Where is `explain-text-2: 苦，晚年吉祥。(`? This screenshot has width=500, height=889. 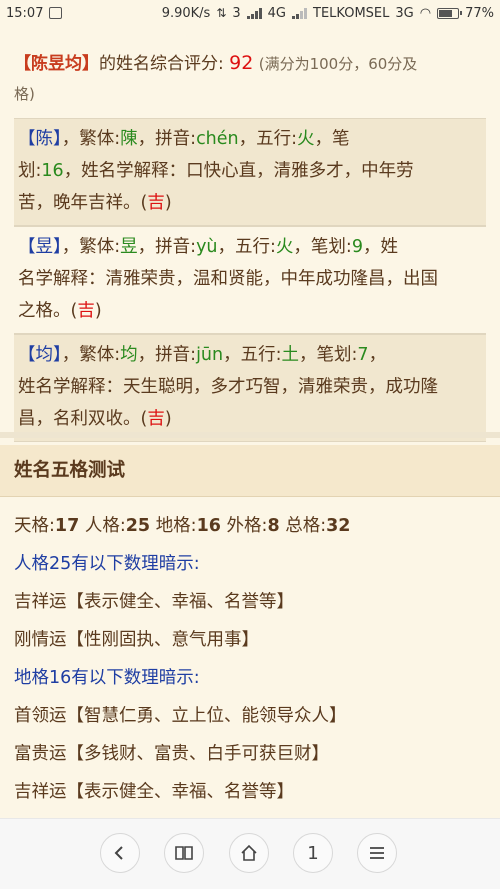
explain-text-2: 苦，晚年吉祥。( is located at coordinates (83, 203).